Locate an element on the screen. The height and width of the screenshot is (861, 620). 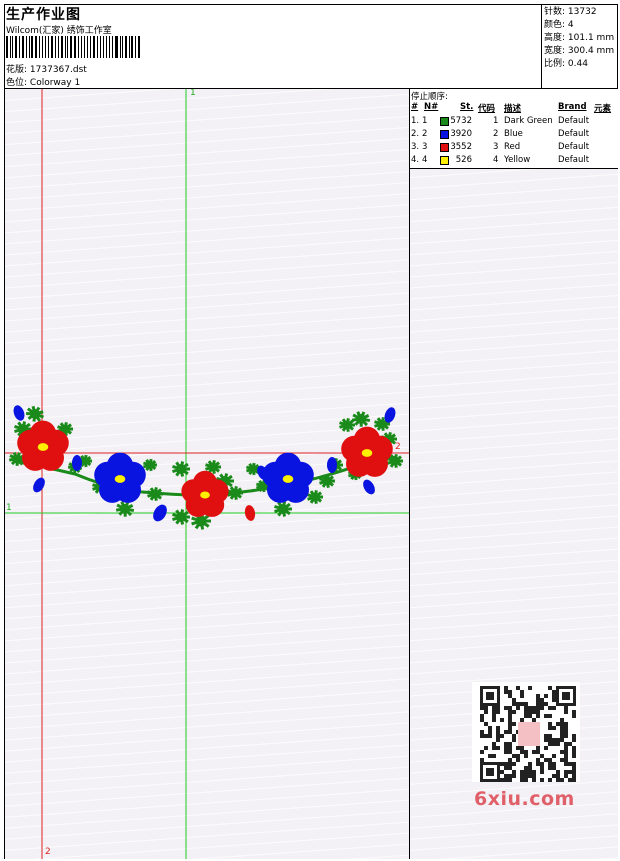
stop-num: 4. is located at coordinates (415, 160).